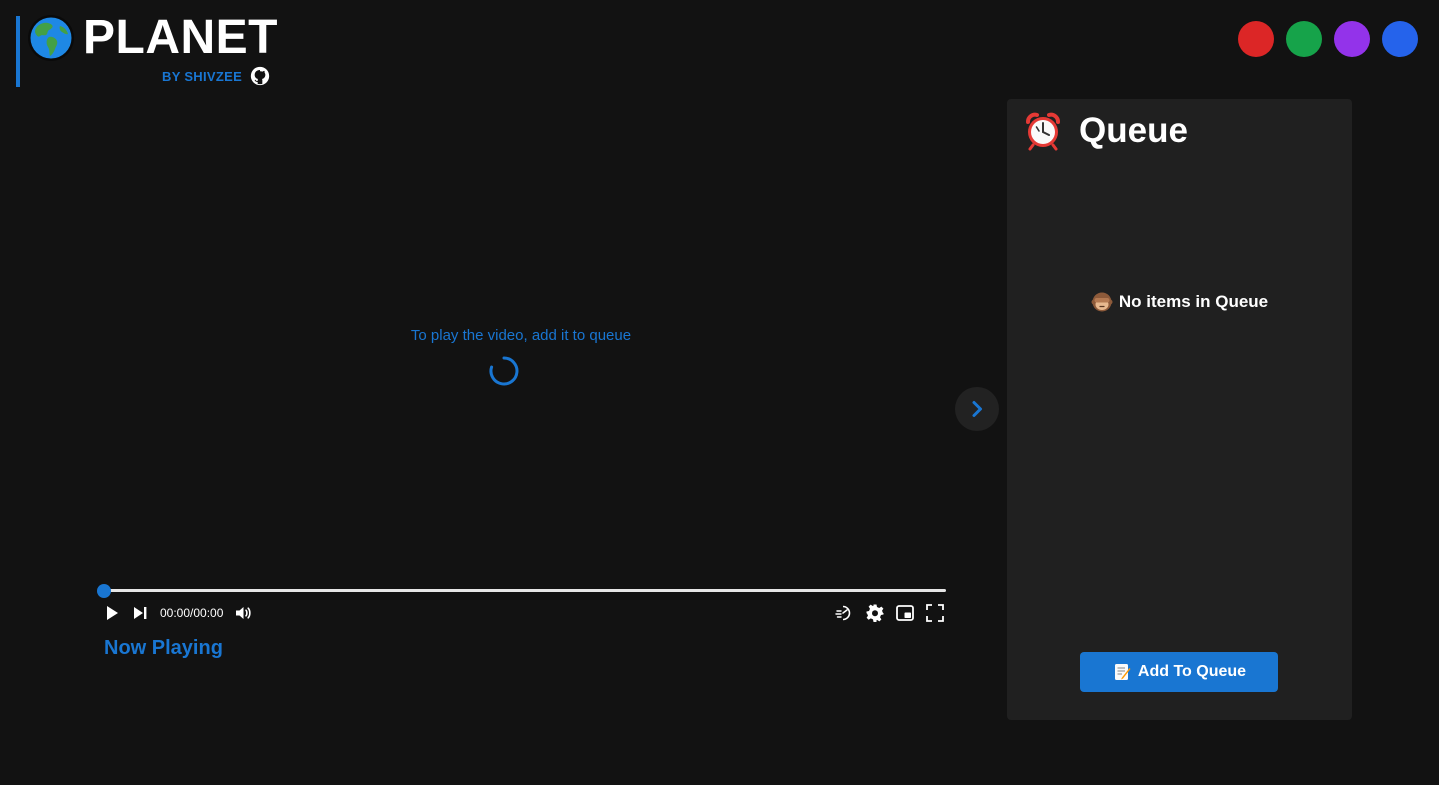 The height and width of the screenshot is (785, 1439). I want to click on theme-dot-blue, so click(1400, 39).